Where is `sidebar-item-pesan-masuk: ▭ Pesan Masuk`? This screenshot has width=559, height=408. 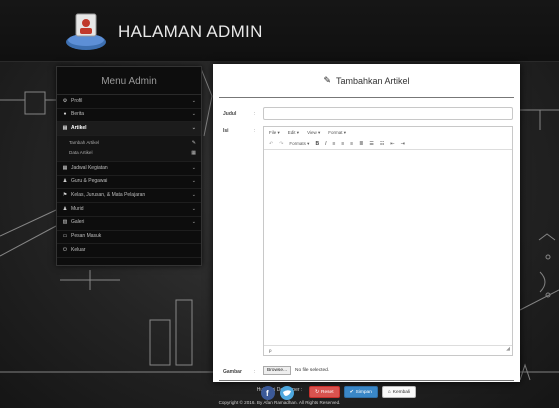
sidebar-item-pesan-masuk: ▭ Pesan Masuk is located at coordinates (129, 238).